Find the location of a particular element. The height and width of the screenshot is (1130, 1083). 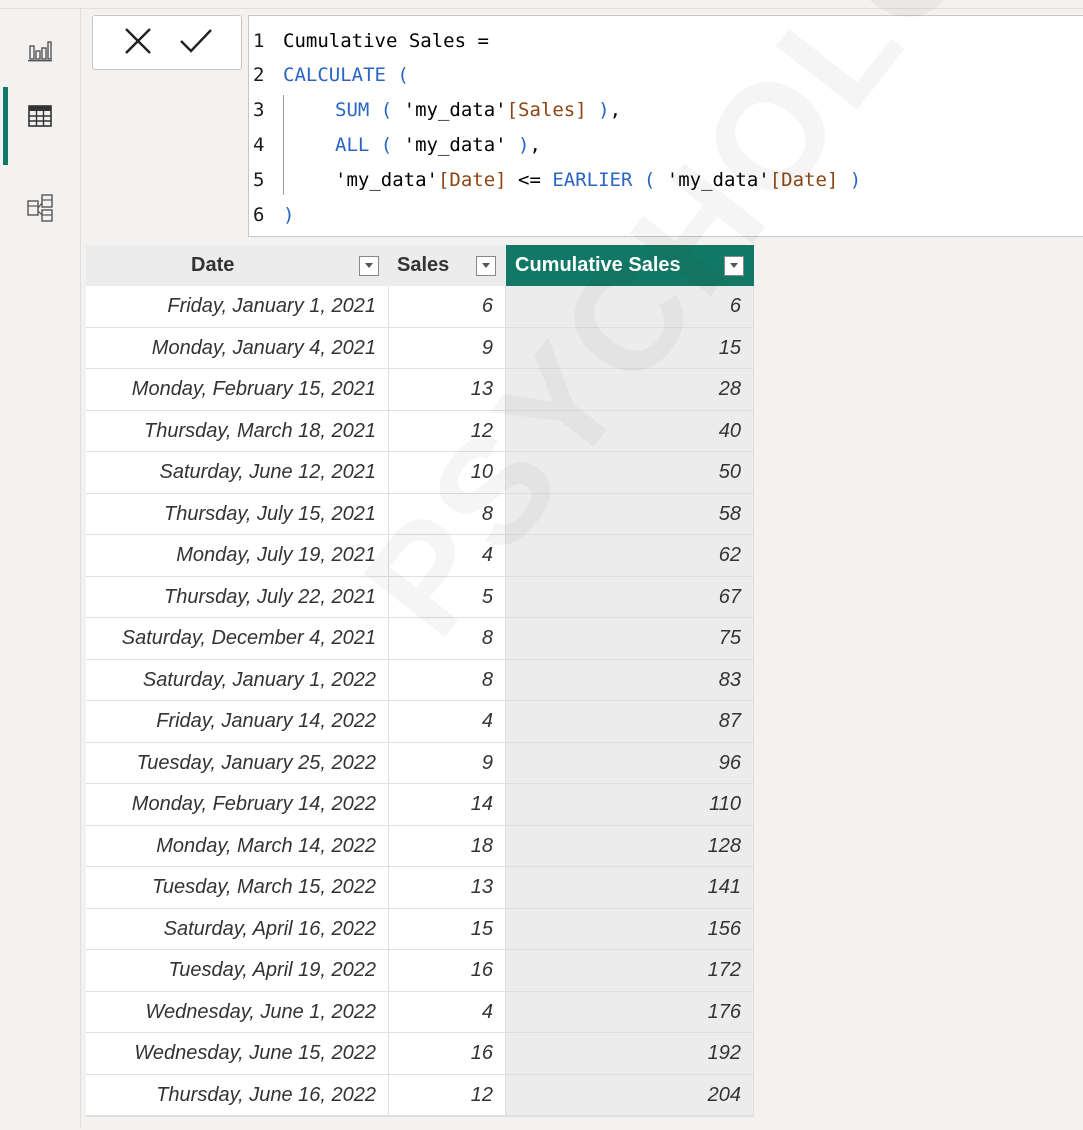

table-row: Saturday, December 4, 2021 8 75 is located at coordinates (420, 639).